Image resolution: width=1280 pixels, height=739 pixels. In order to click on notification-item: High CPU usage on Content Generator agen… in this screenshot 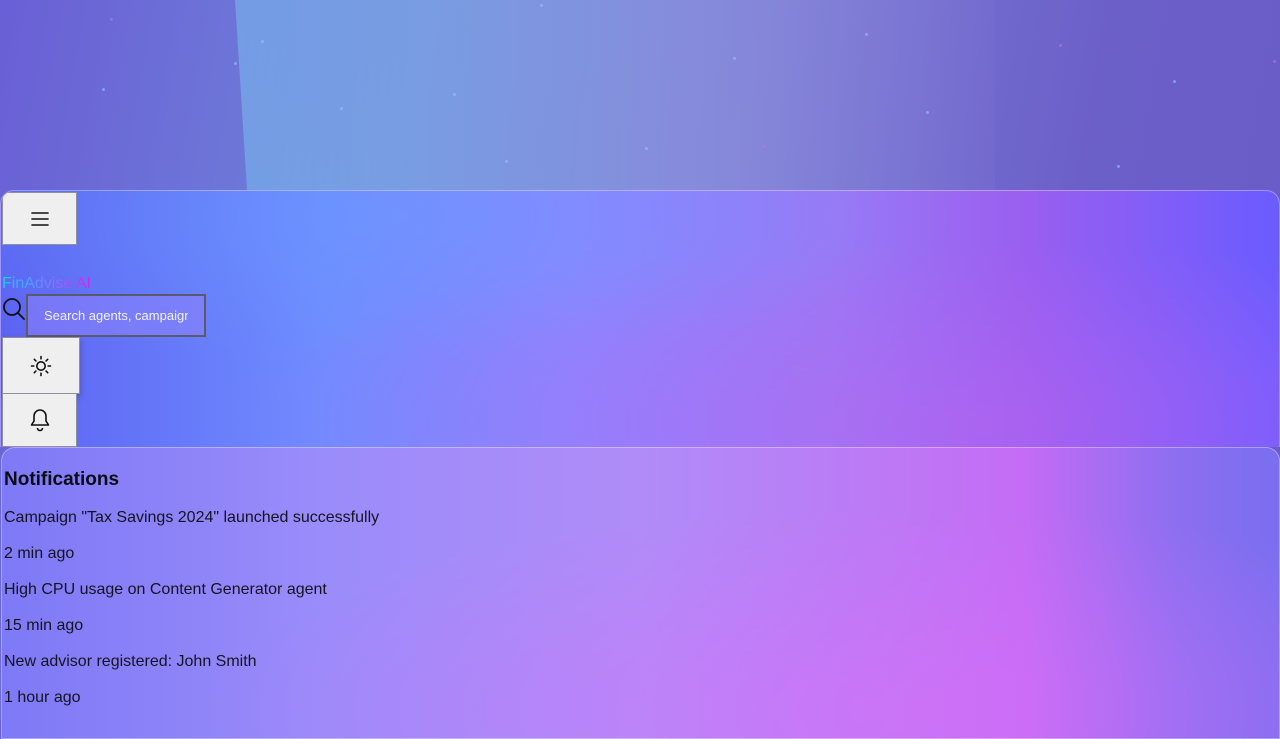, I will do `click(191, 616)`.